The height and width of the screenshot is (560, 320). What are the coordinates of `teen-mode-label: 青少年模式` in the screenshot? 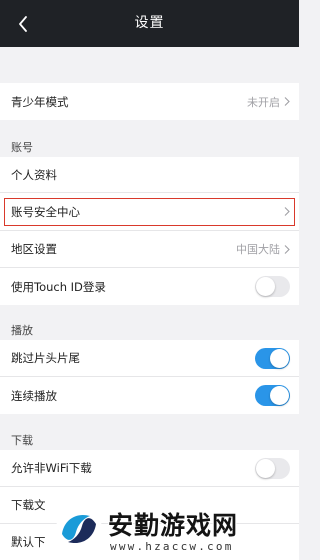 It's located at (40, 101).